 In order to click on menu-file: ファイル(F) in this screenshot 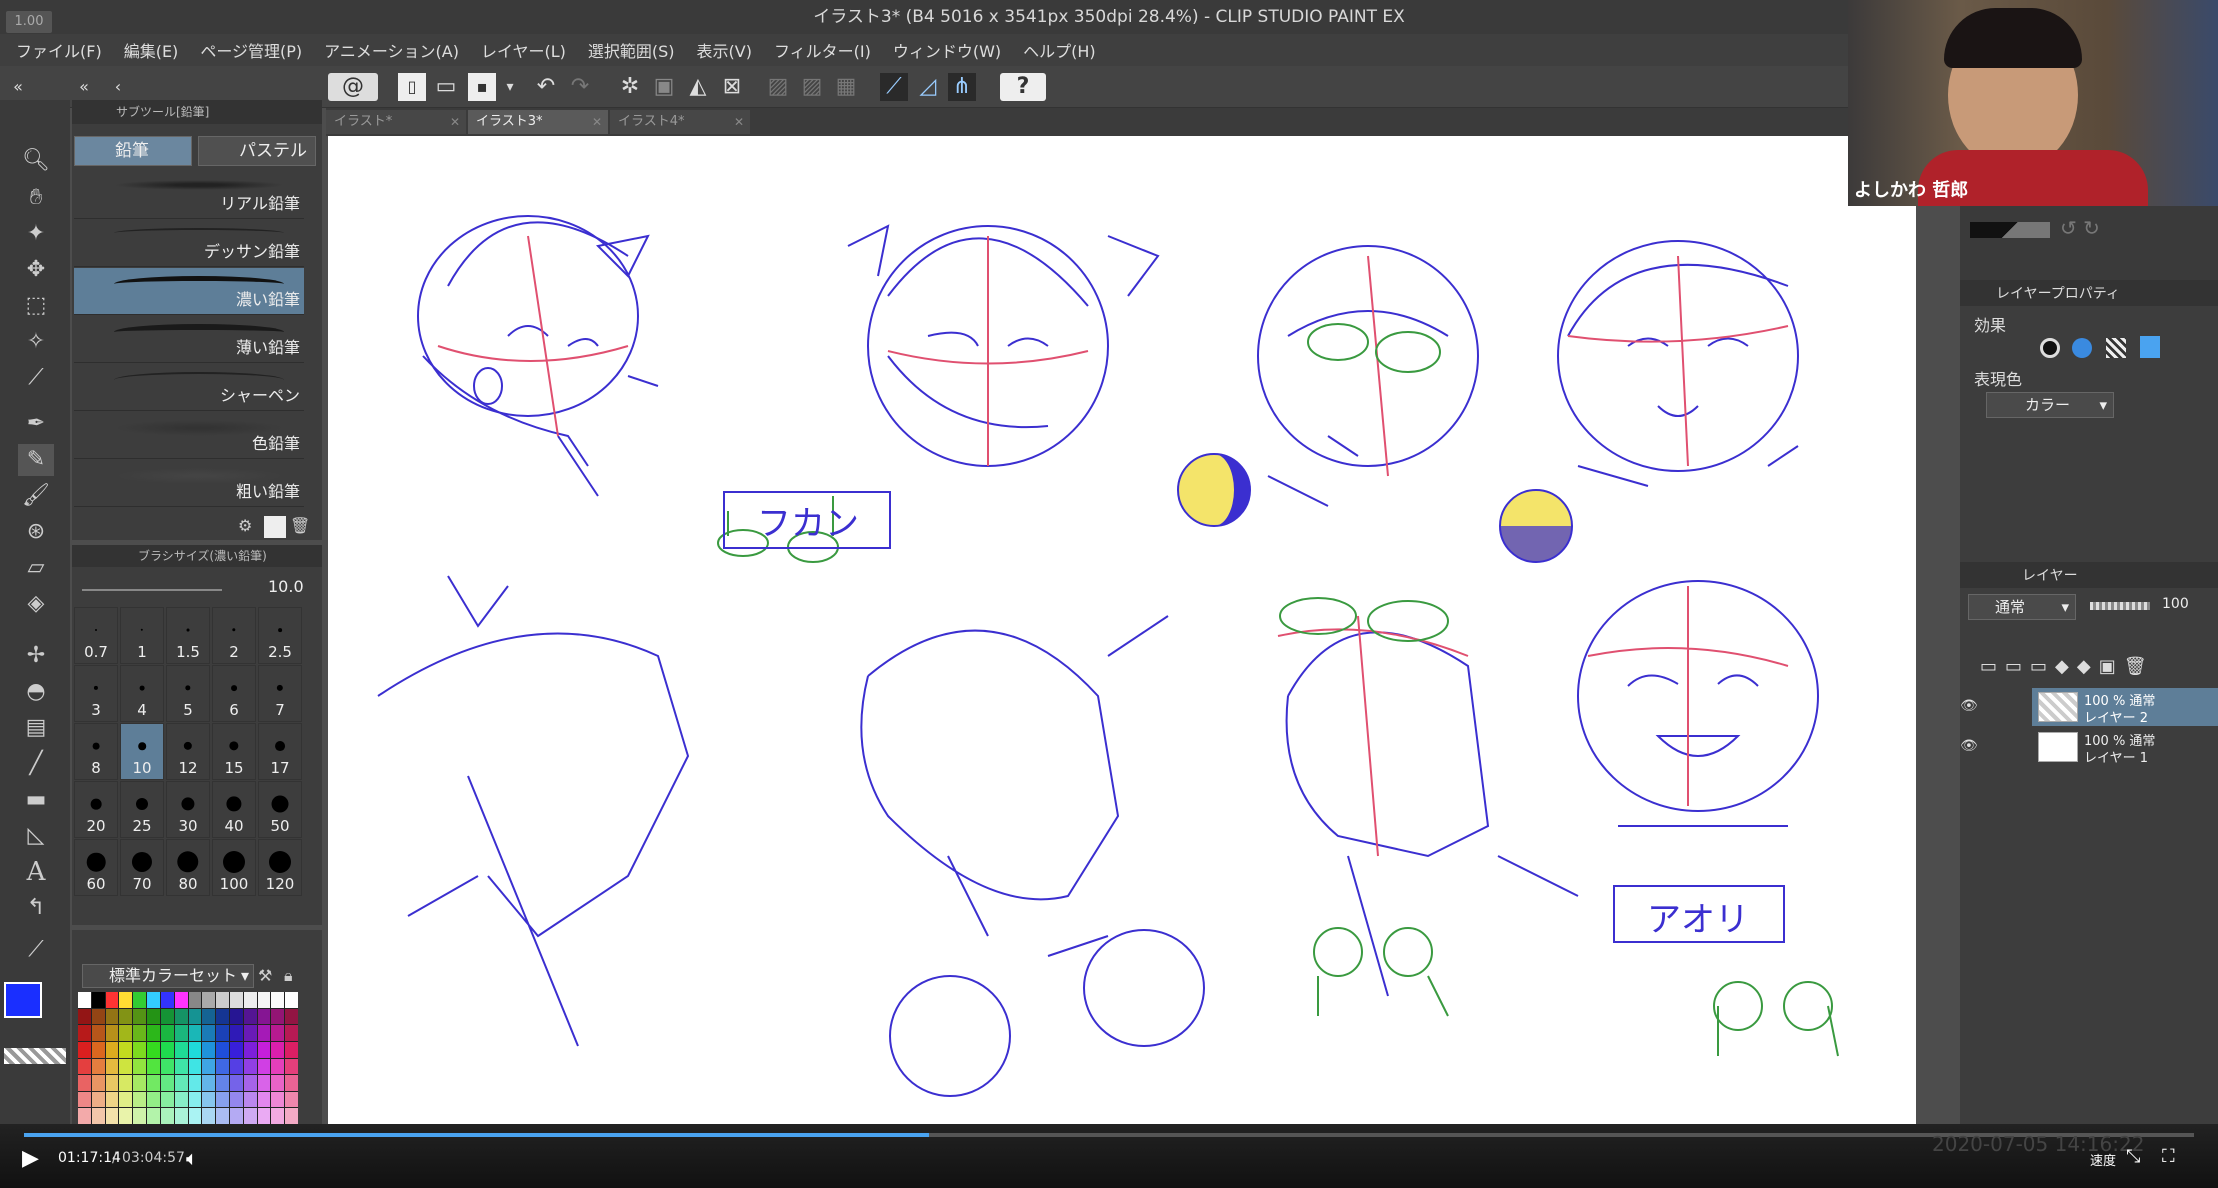, I will do `click(59, 50)`.